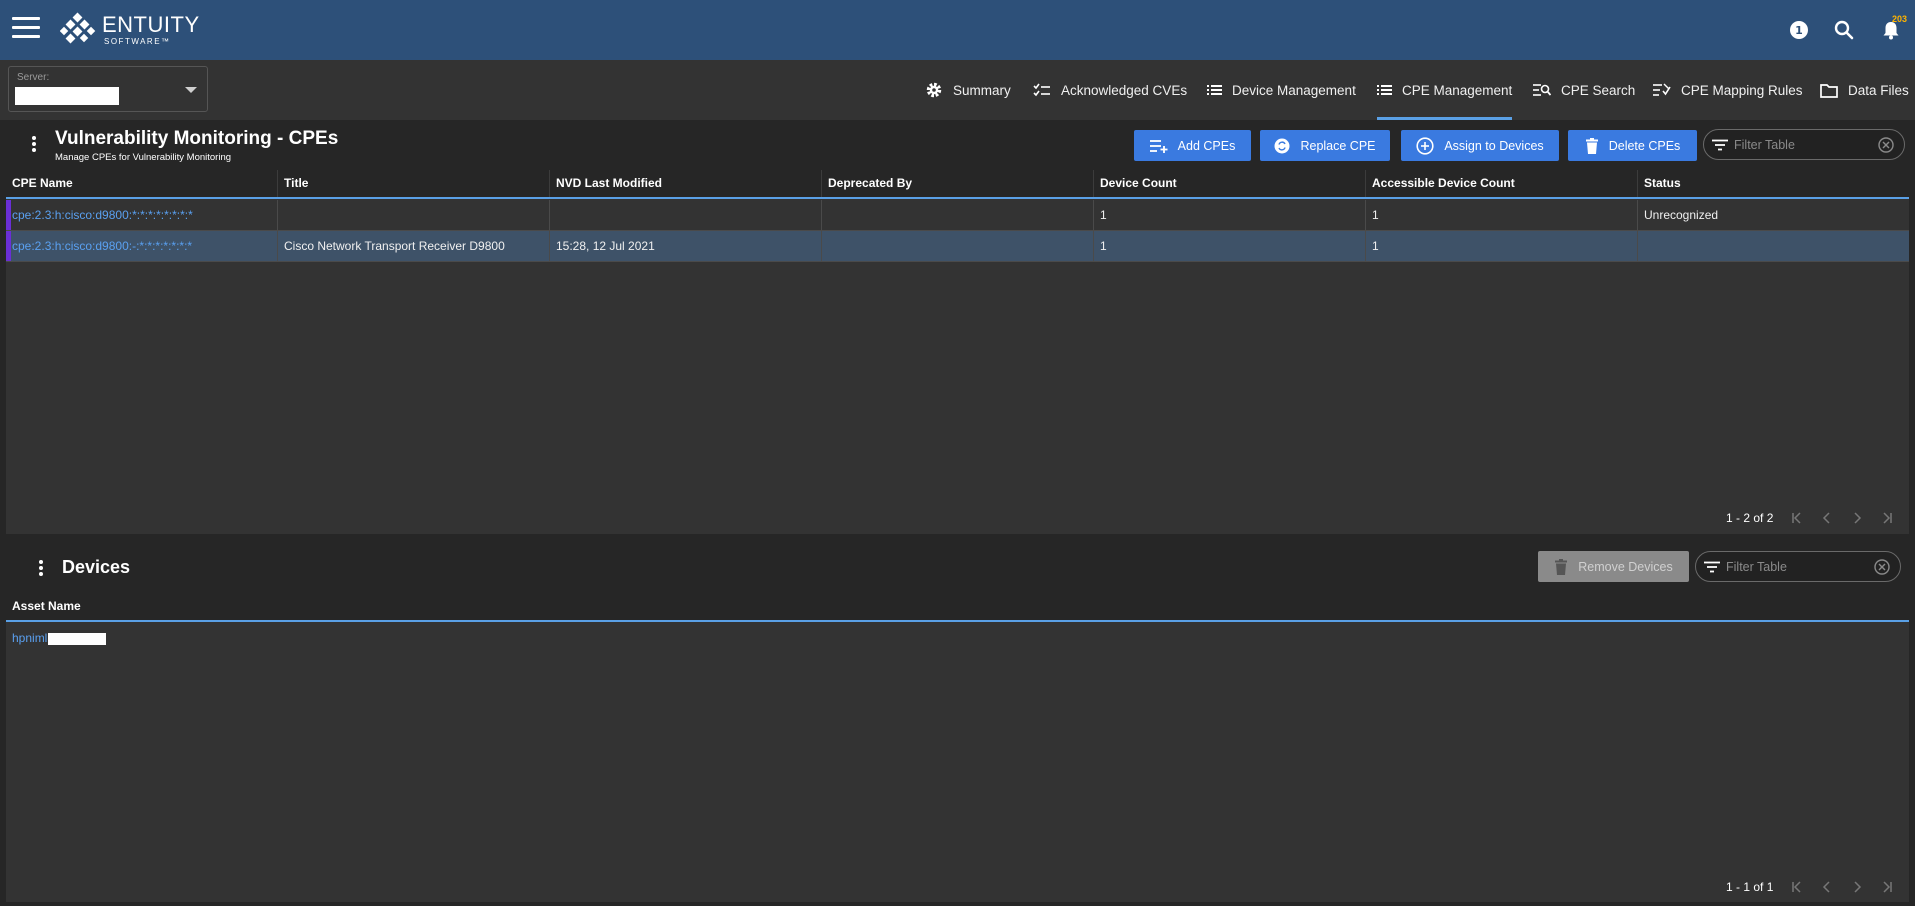  I want to click on devices-title: Devices, so click(96, 567).